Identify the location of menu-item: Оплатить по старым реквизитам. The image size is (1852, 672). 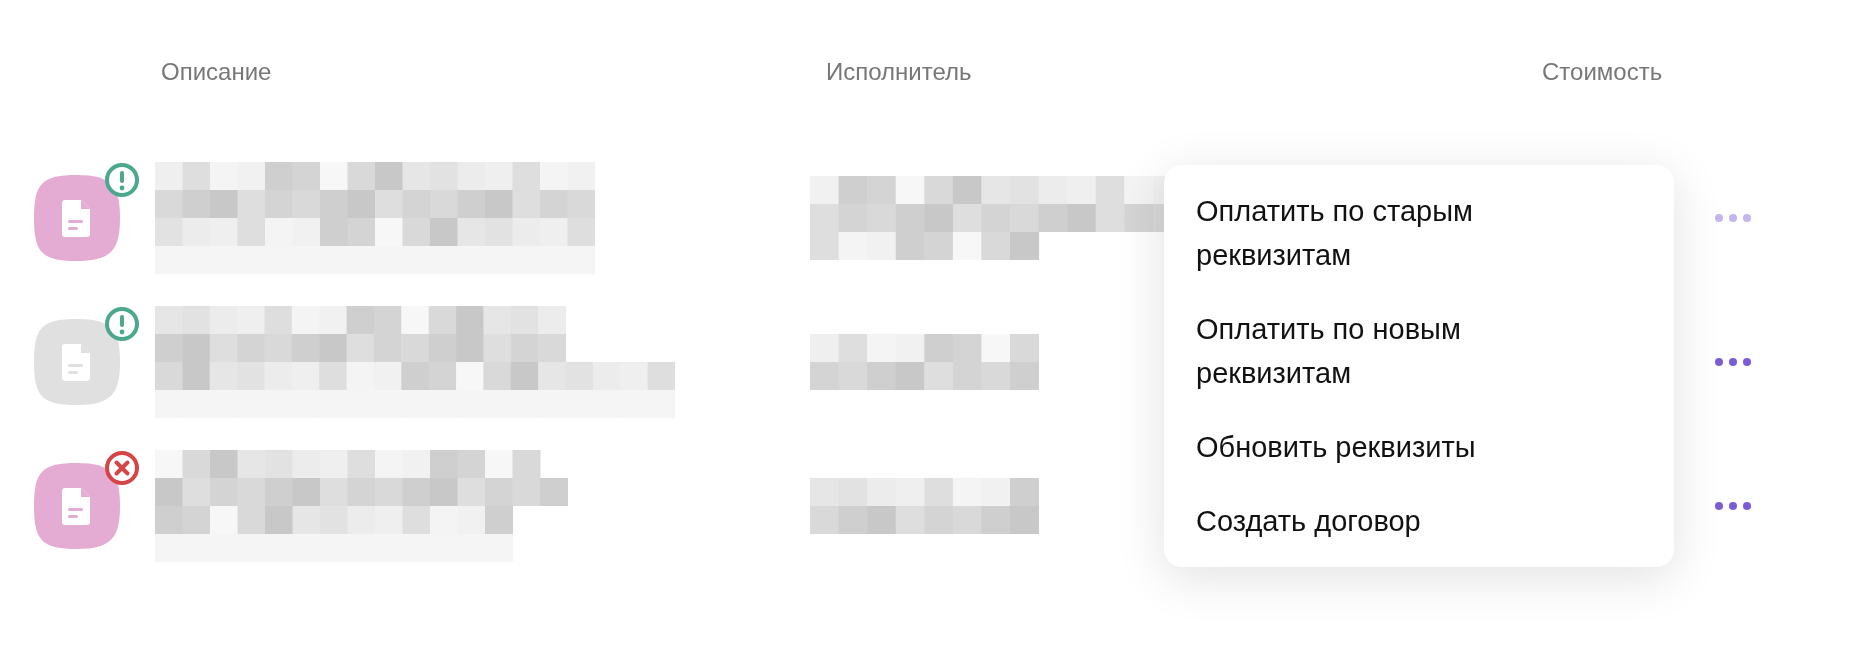
(1386, 233).